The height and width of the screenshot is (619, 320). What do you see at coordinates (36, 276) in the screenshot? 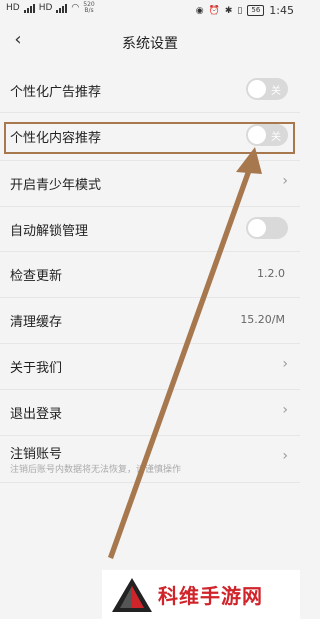
I see `setting-check-update-label: 检查更新` at bounding box center [36, 276].